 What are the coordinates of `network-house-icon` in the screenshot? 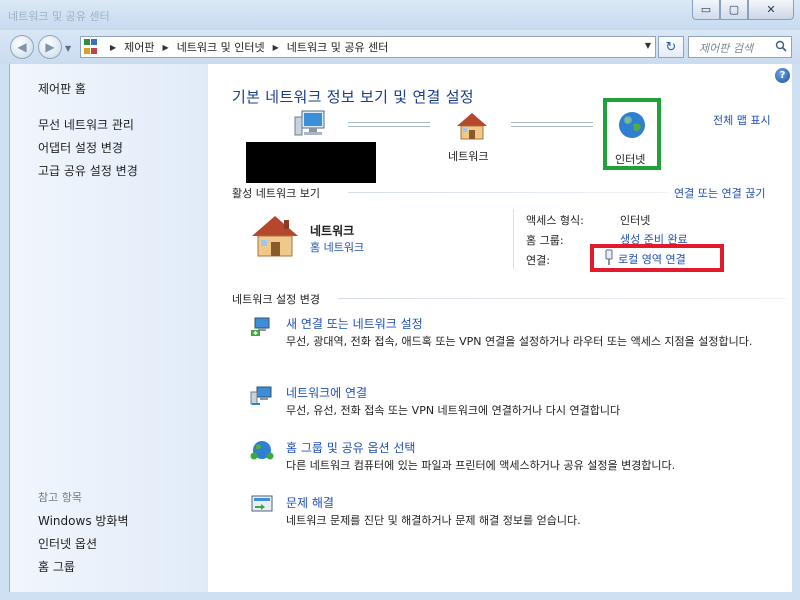 It's located at (472, 126).